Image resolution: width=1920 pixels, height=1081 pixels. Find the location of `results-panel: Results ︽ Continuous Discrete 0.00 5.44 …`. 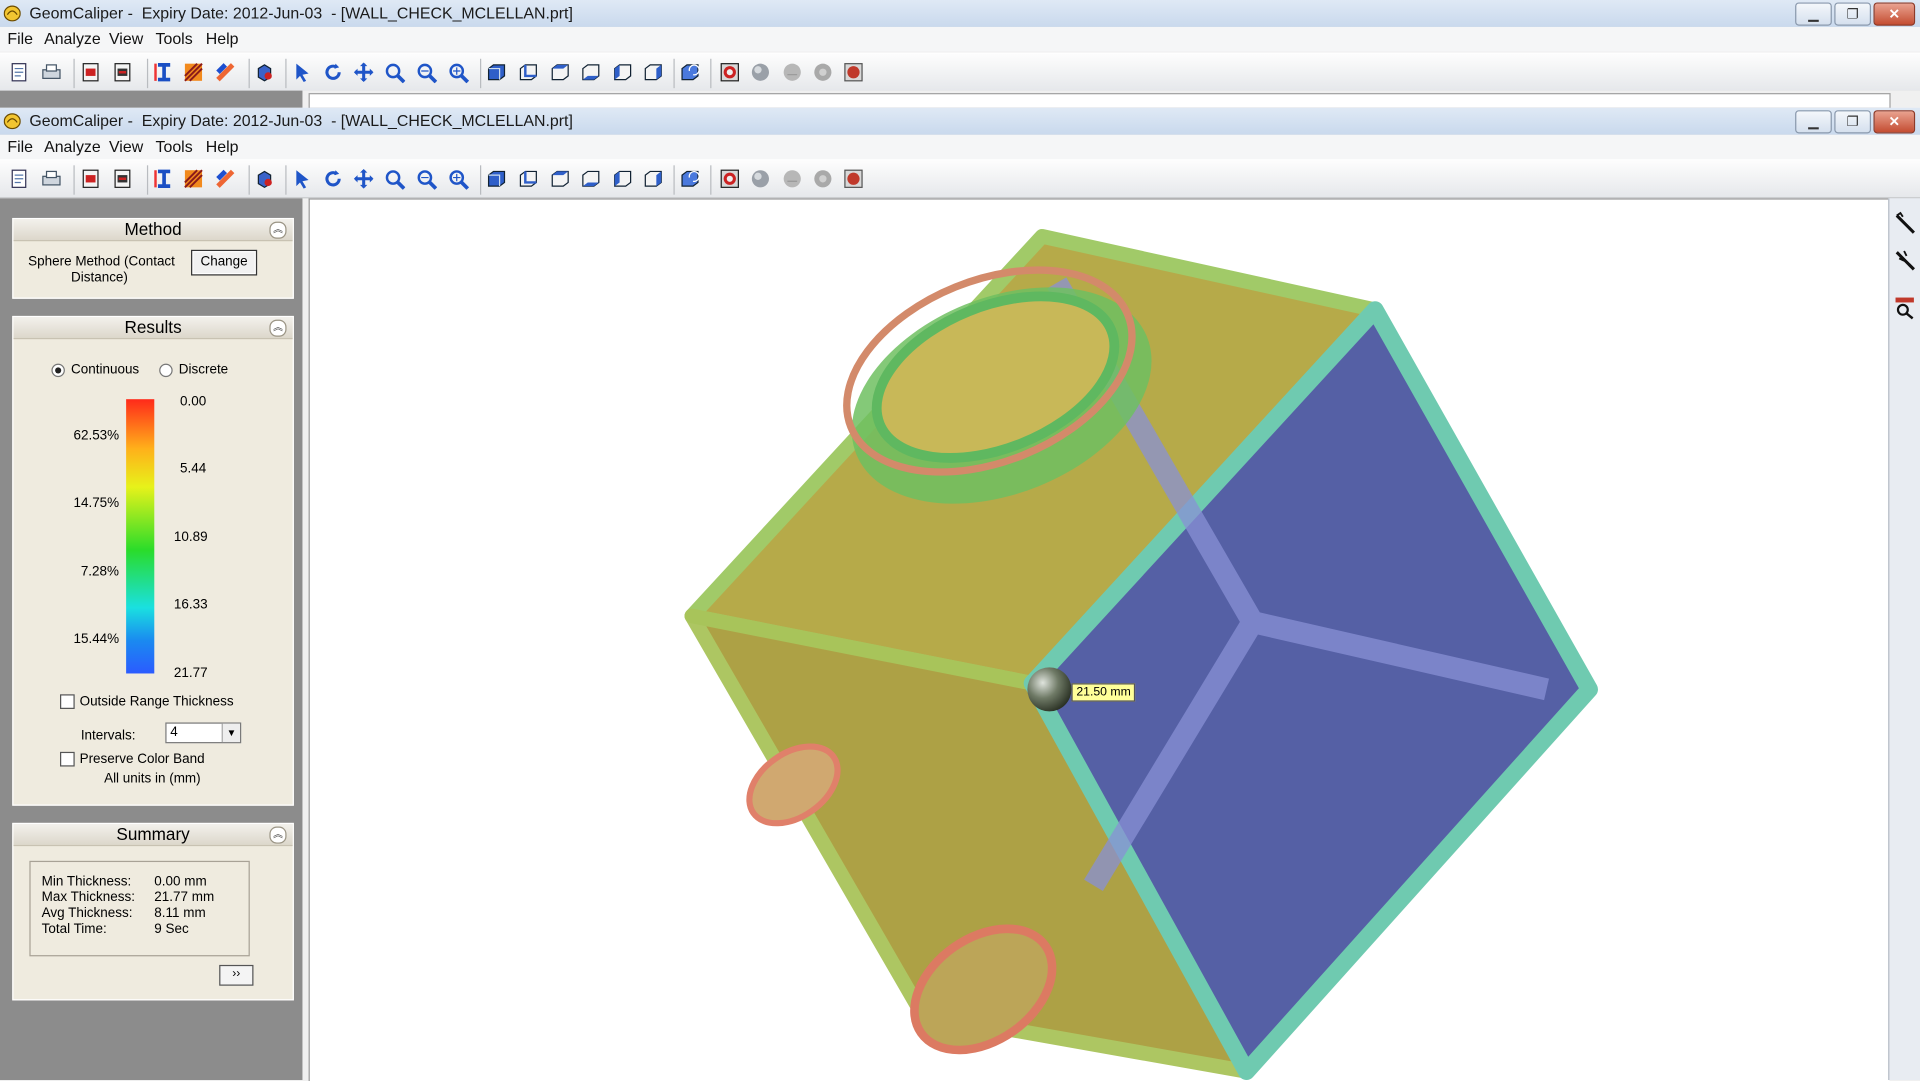

results-panel: Results ︽ Continuous Discrete 0.00 5.44 … is located at coordinates (153, 560).